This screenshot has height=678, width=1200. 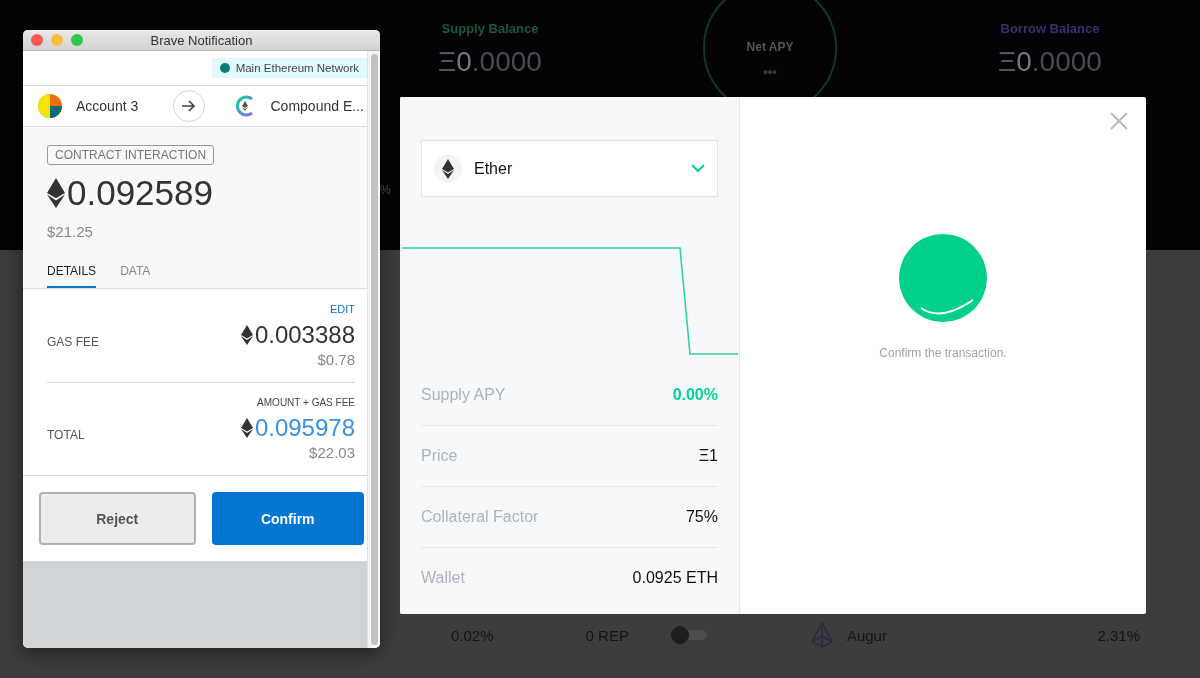 What do you see at coordinates (701, 517) in the screenshot?
I see `stat-value: 75%` at bounding box center [701, 517].